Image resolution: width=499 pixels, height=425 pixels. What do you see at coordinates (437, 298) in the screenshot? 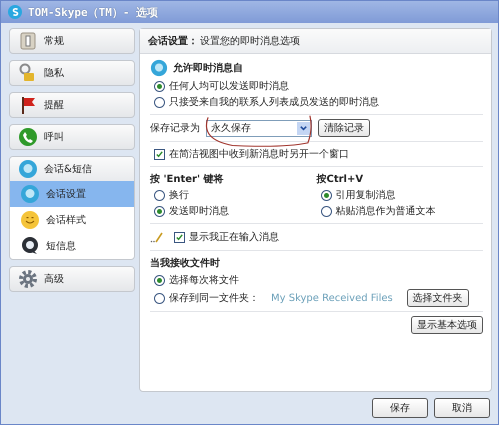
I see `choose-folder-button: 选择文件夹` at bounding box center [437, 298].